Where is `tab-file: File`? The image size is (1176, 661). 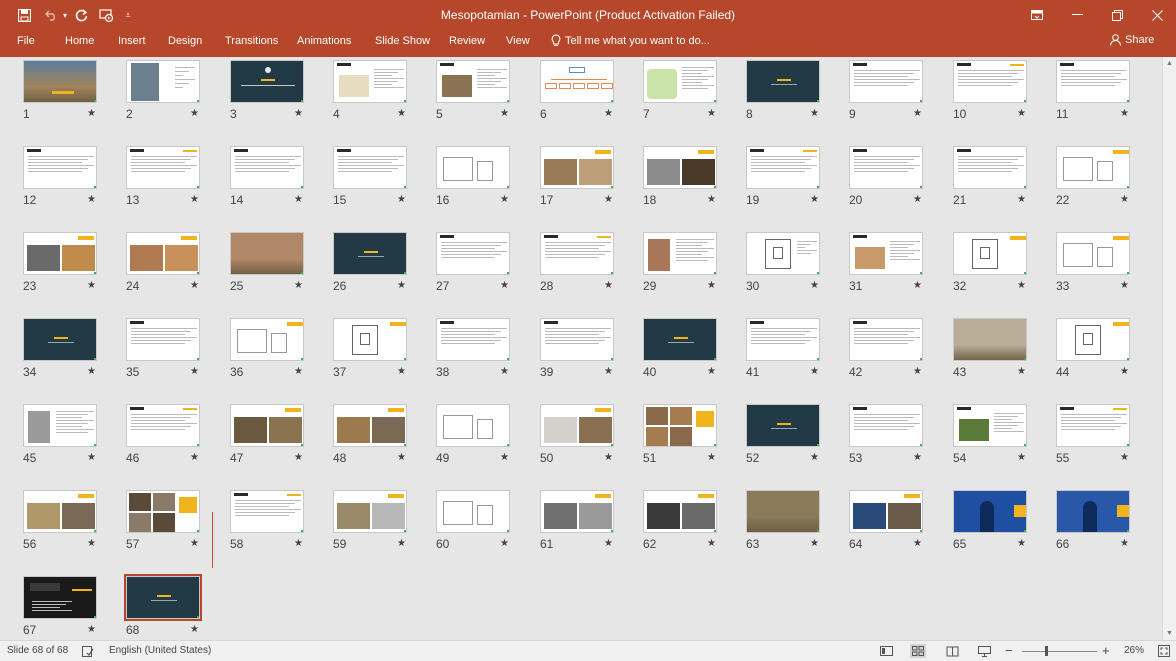
tab-file: File is located at coordinates (26, 41).